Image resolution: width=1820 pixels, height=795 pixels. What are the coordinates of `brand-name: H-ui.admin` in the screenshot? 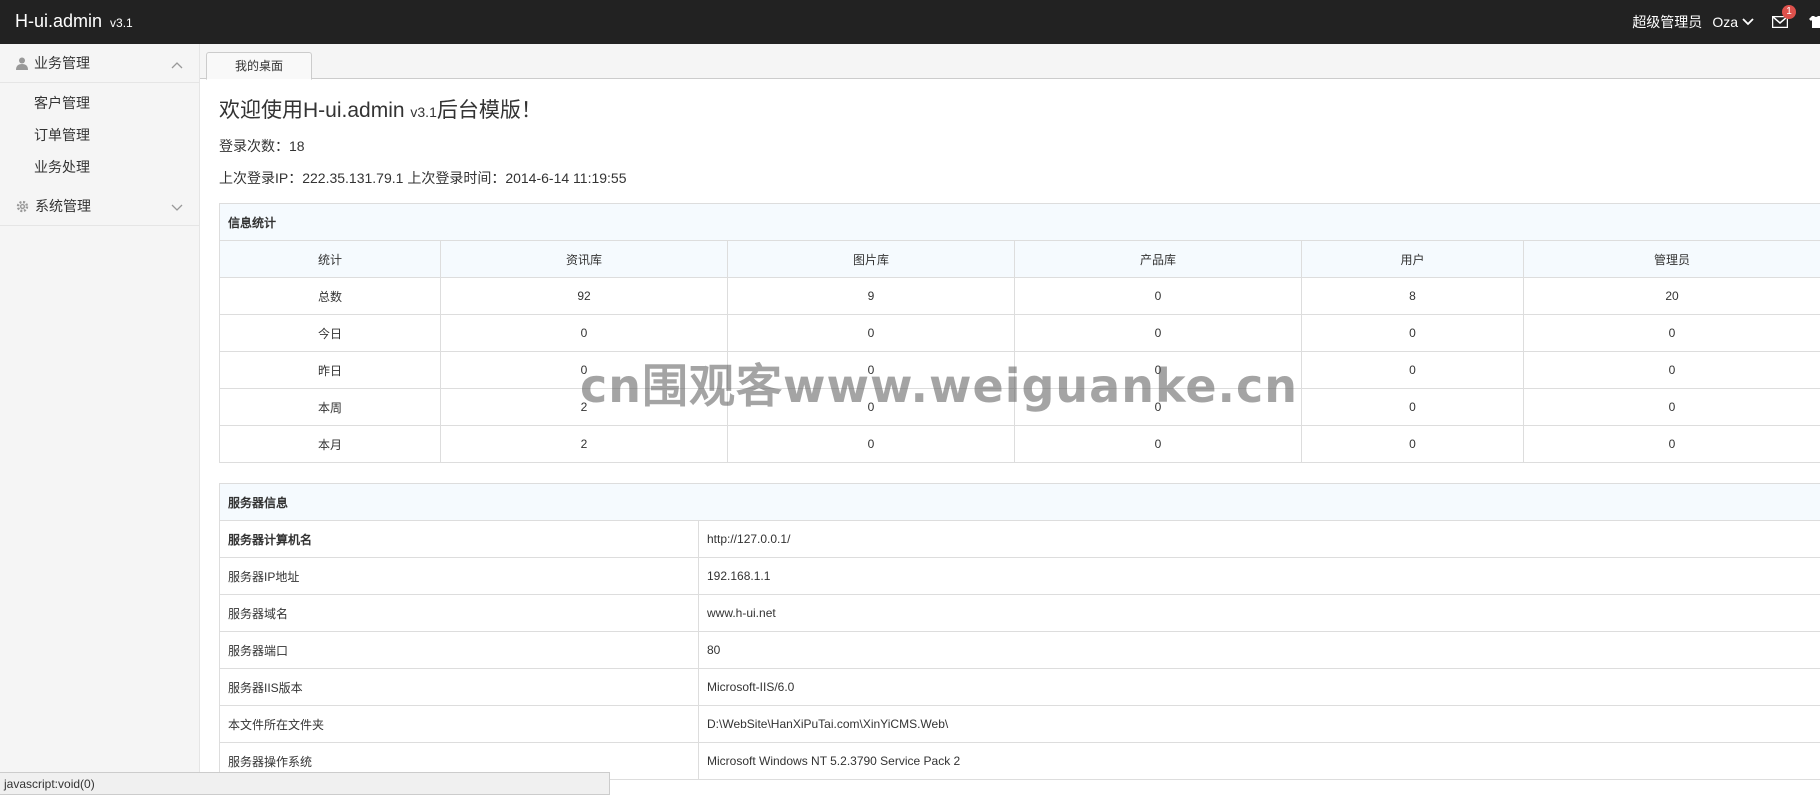 It's located at (59, 21).